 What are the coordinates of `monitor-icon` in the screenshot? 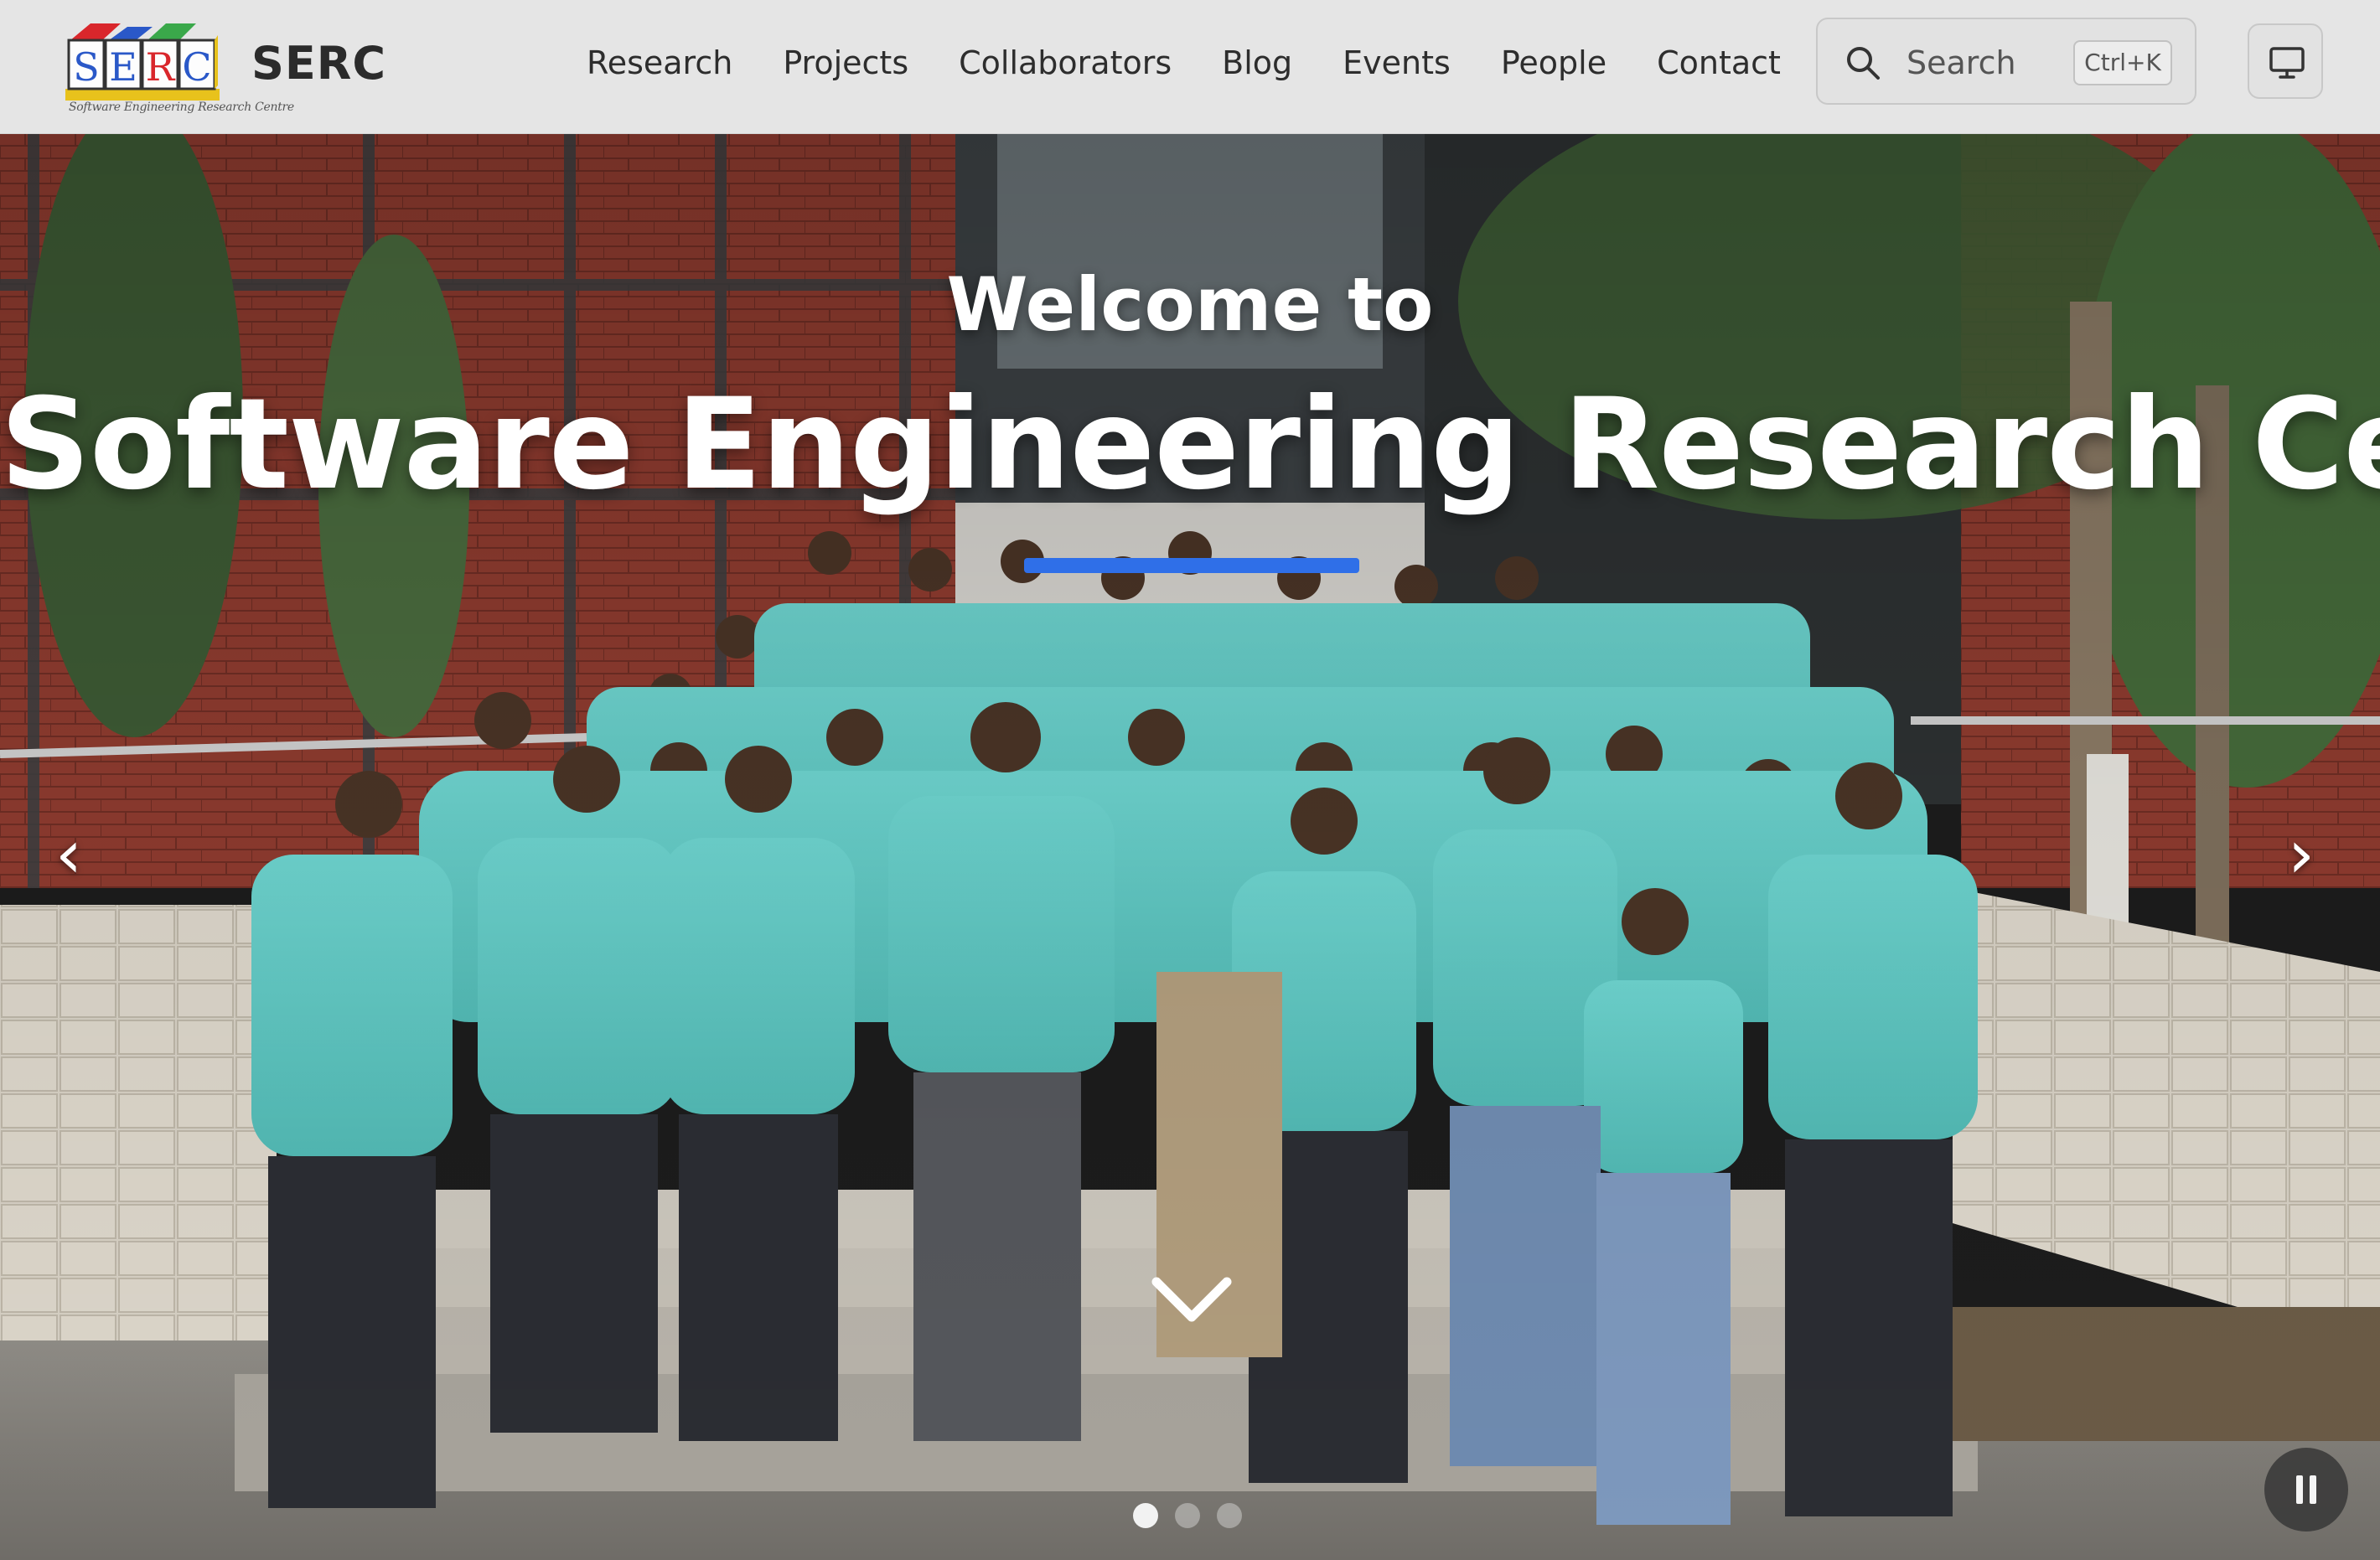 It's located at (2287, 63).